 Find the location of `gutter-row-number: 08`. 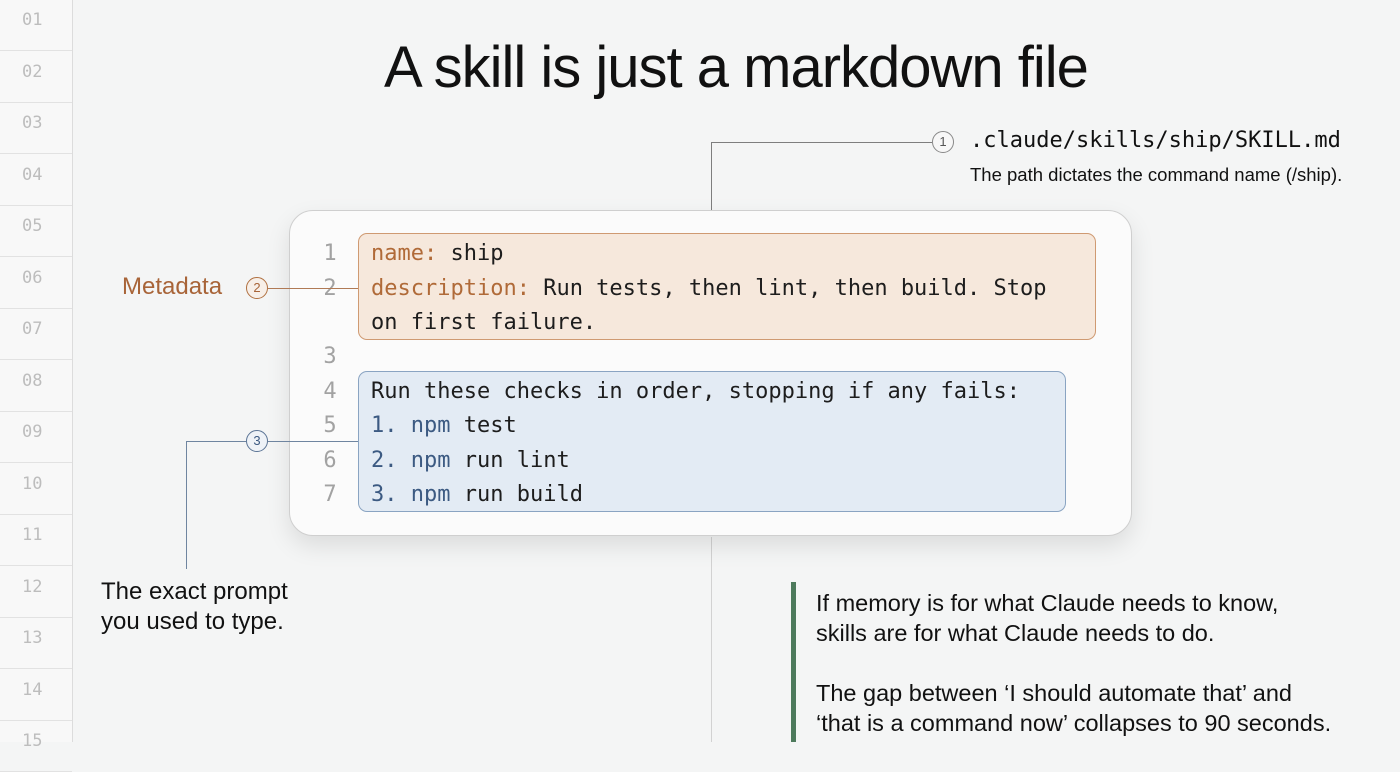

gutter-row-number: 08 is located at coordinates (36, 386).